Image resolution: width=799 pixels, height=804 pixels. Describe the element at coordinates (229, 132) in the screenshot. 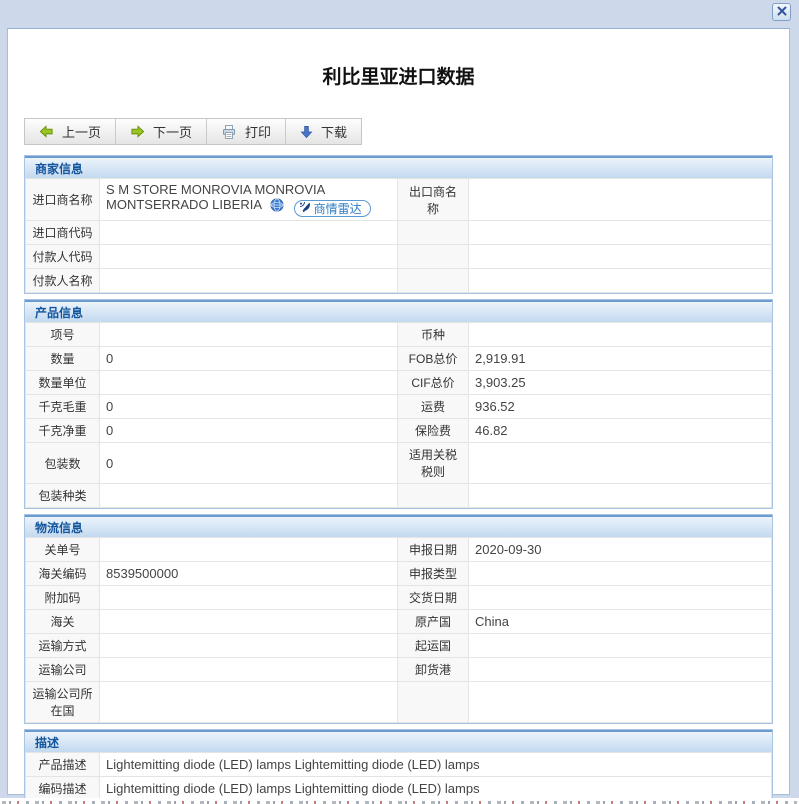

I see `printer-icon` at that location.